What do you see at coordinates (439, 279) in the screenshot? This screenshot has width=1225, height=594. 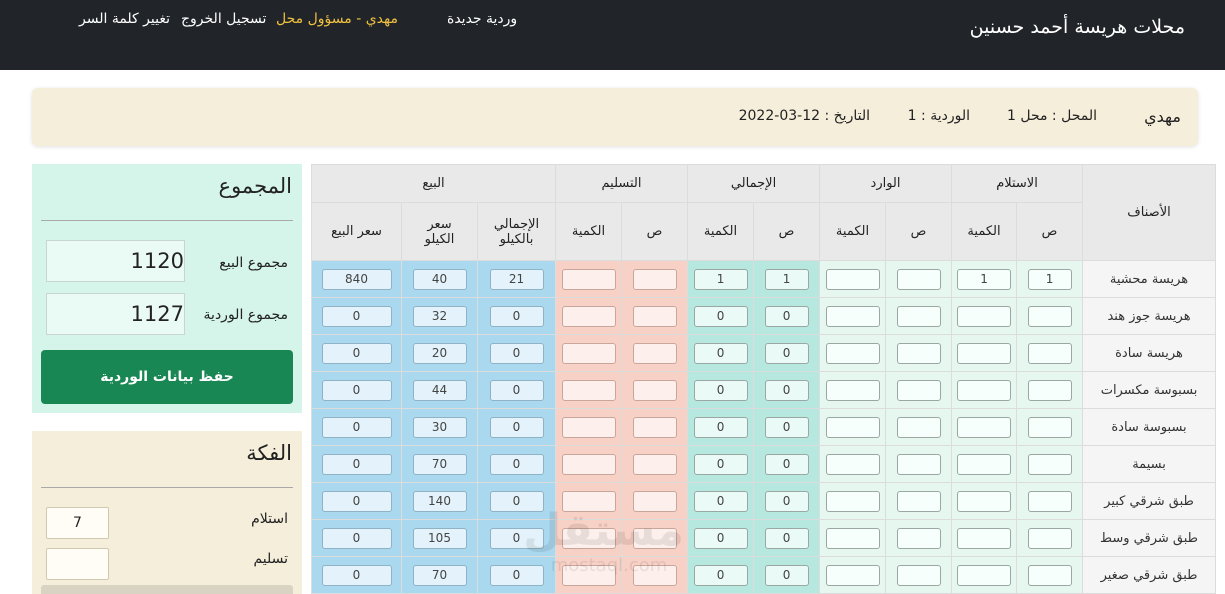 I see `kilo-price-input: 40` at bounding box center [439, 279].